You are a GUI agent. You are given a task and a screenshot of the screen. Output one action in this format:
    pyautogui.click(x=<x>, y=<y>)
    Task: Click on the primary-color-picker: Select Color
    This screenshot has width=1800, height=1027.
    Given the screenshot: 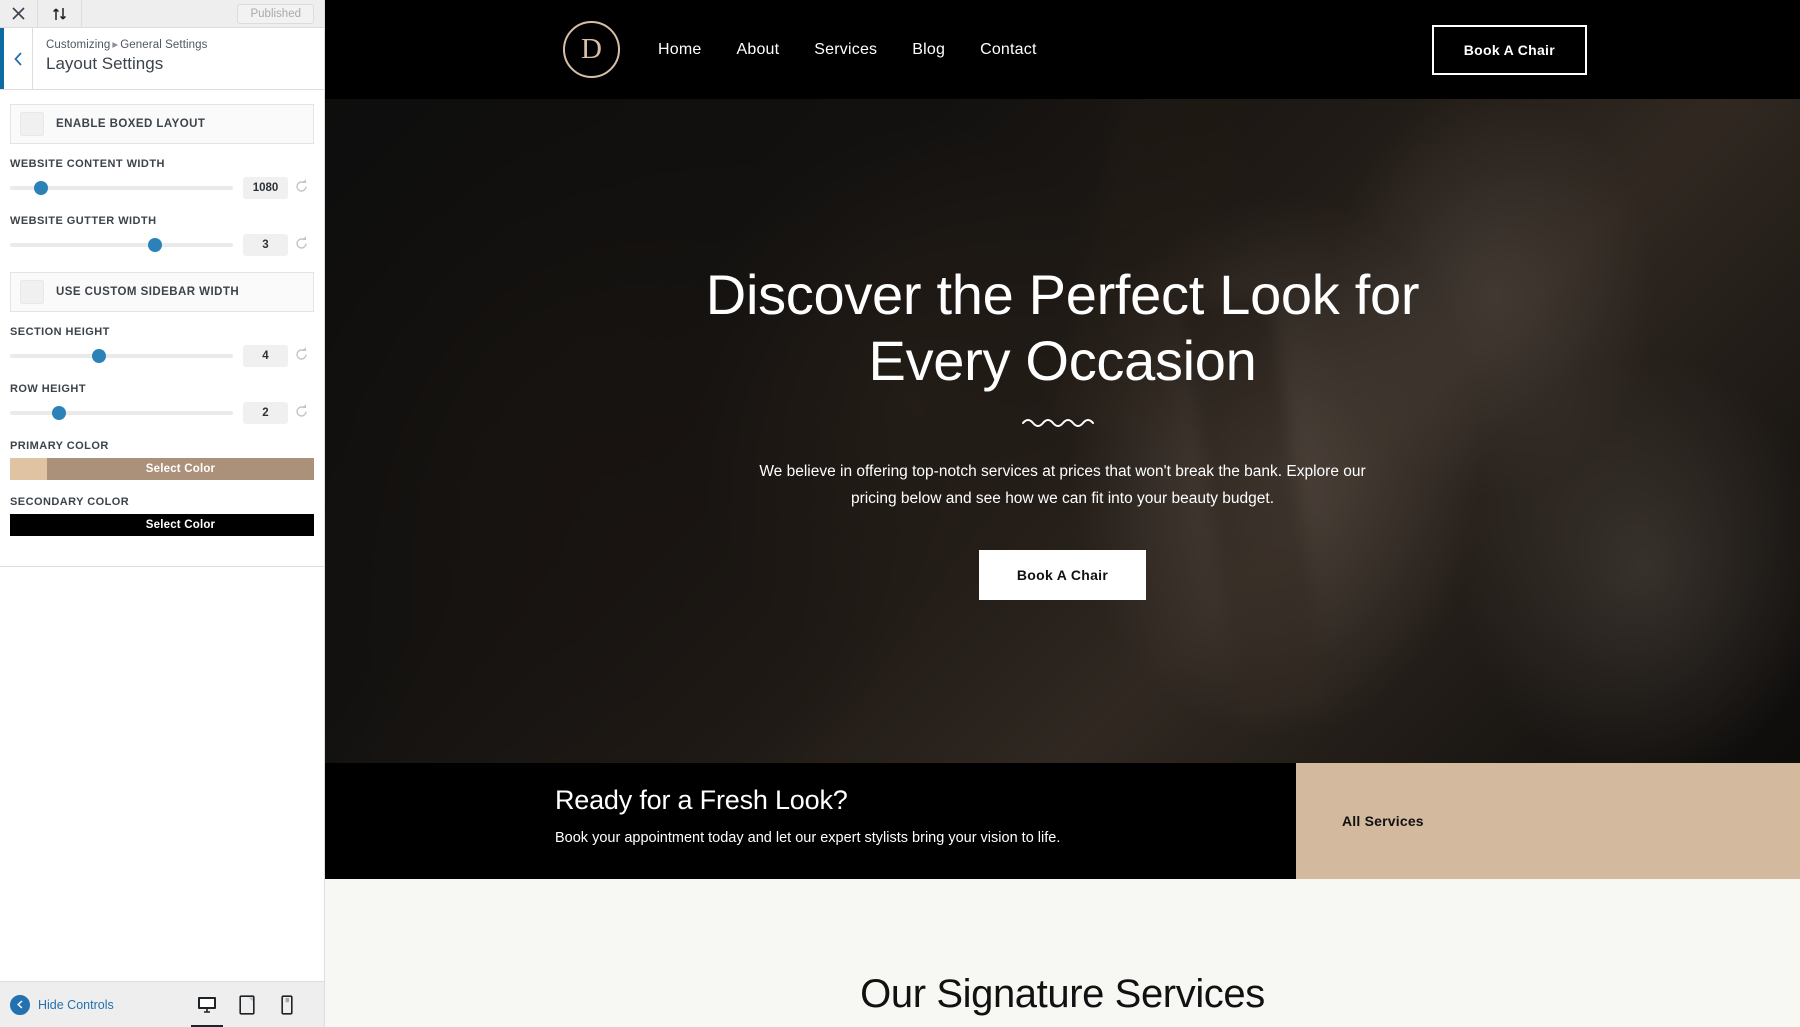 What is the action you would take?
    pyautogui.click(x=162, y=469)
    